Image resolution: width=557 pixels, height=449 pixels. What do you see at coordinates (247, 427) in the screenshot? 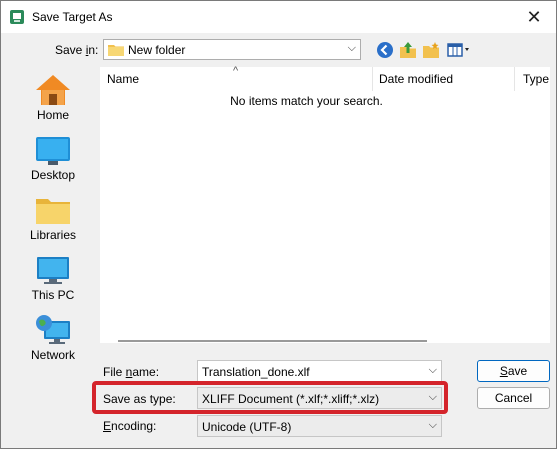
I see `encoding-value: Unicode (UTF-8)` at bounding box center [247, 427].